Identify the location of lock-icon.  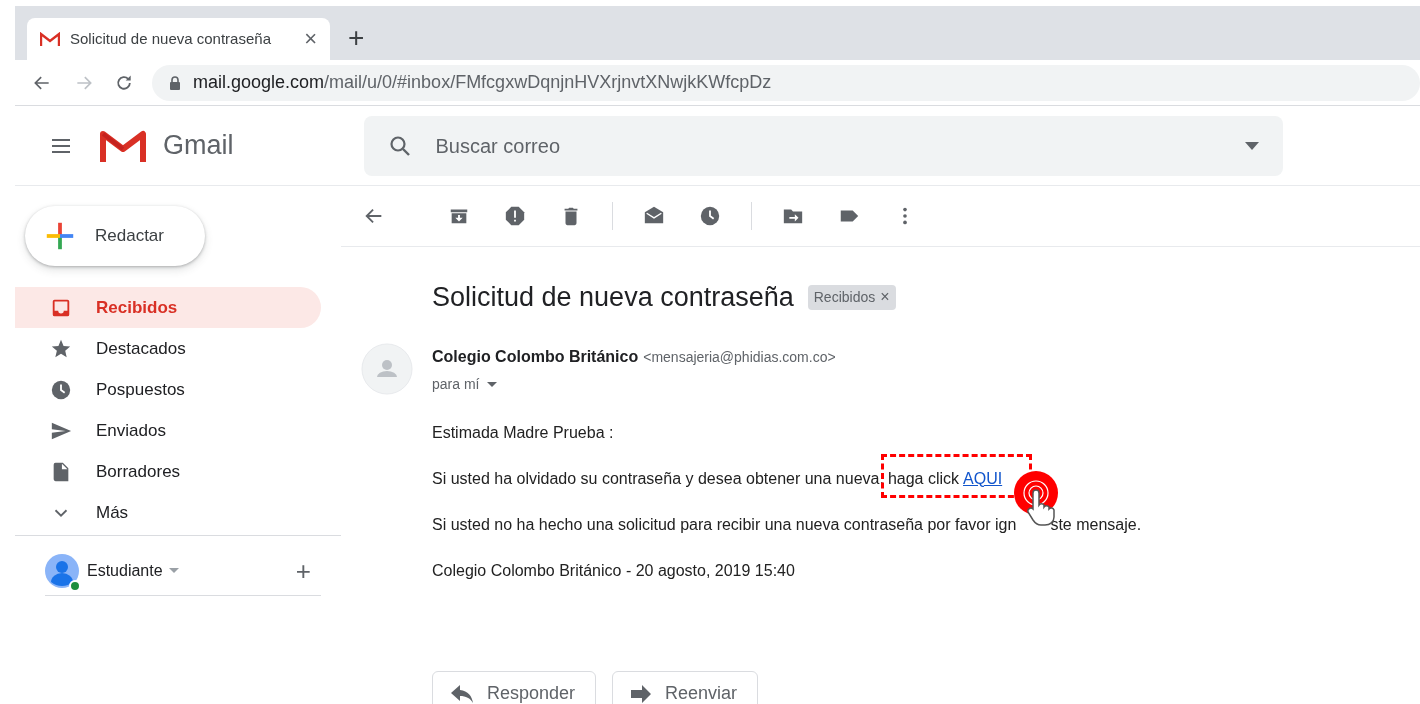
(175, 82).